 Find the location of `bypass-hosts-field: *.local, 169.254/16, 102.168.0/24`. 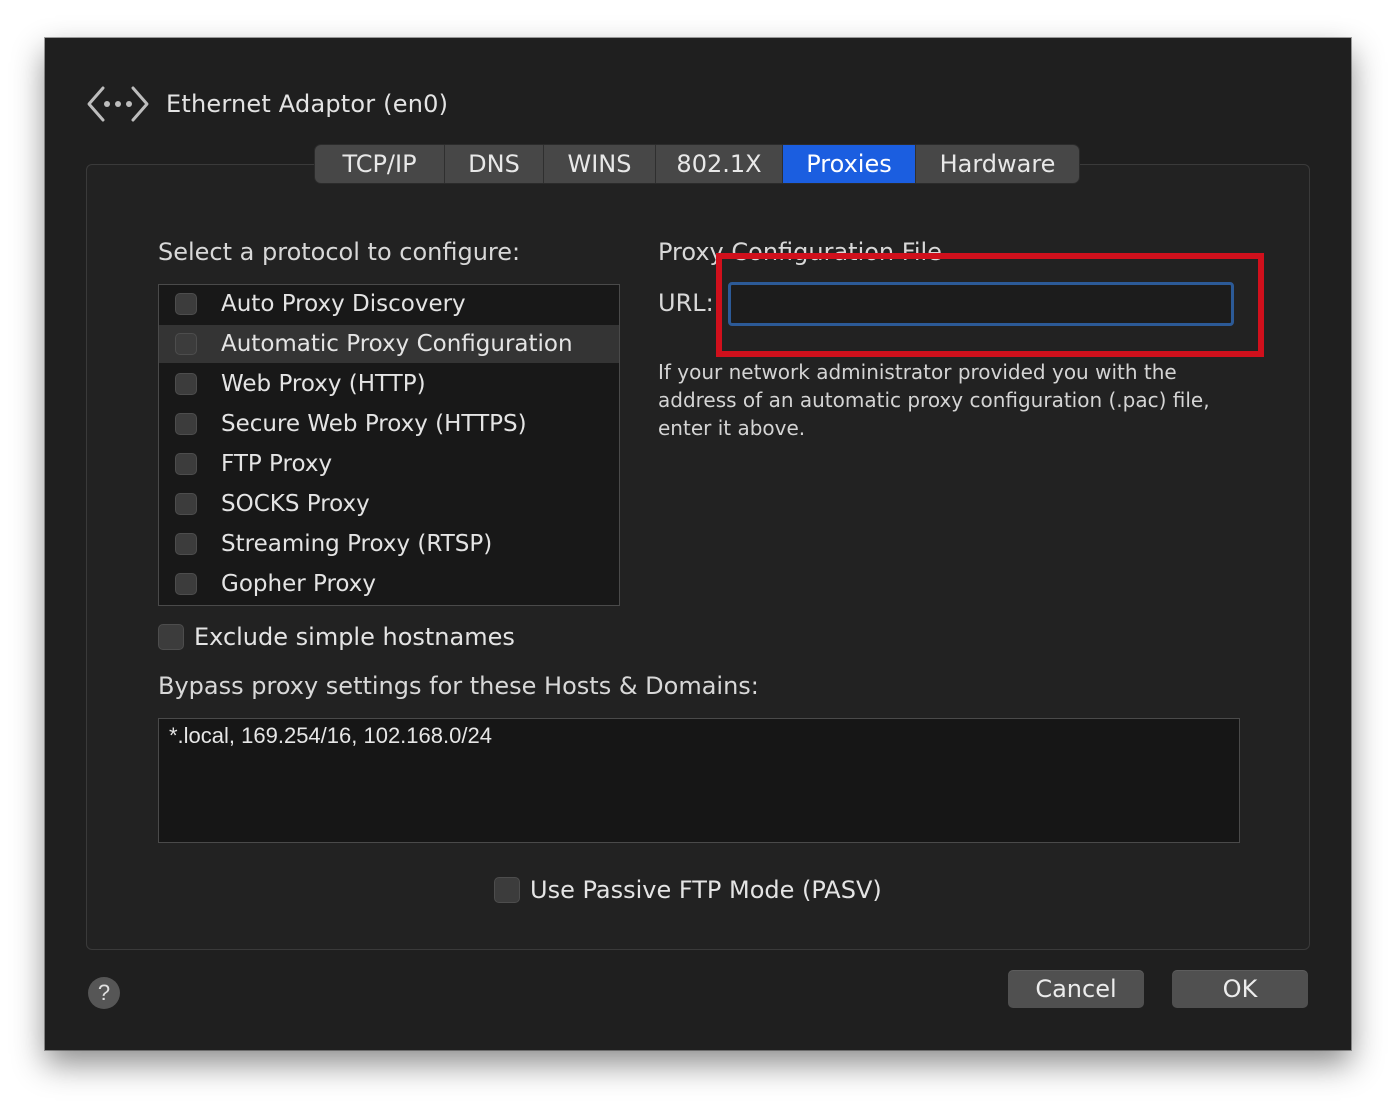

bypass-hosts-field: *.local, 169.254/16, 102.168.0/24 is located at coordinates (699, 780).